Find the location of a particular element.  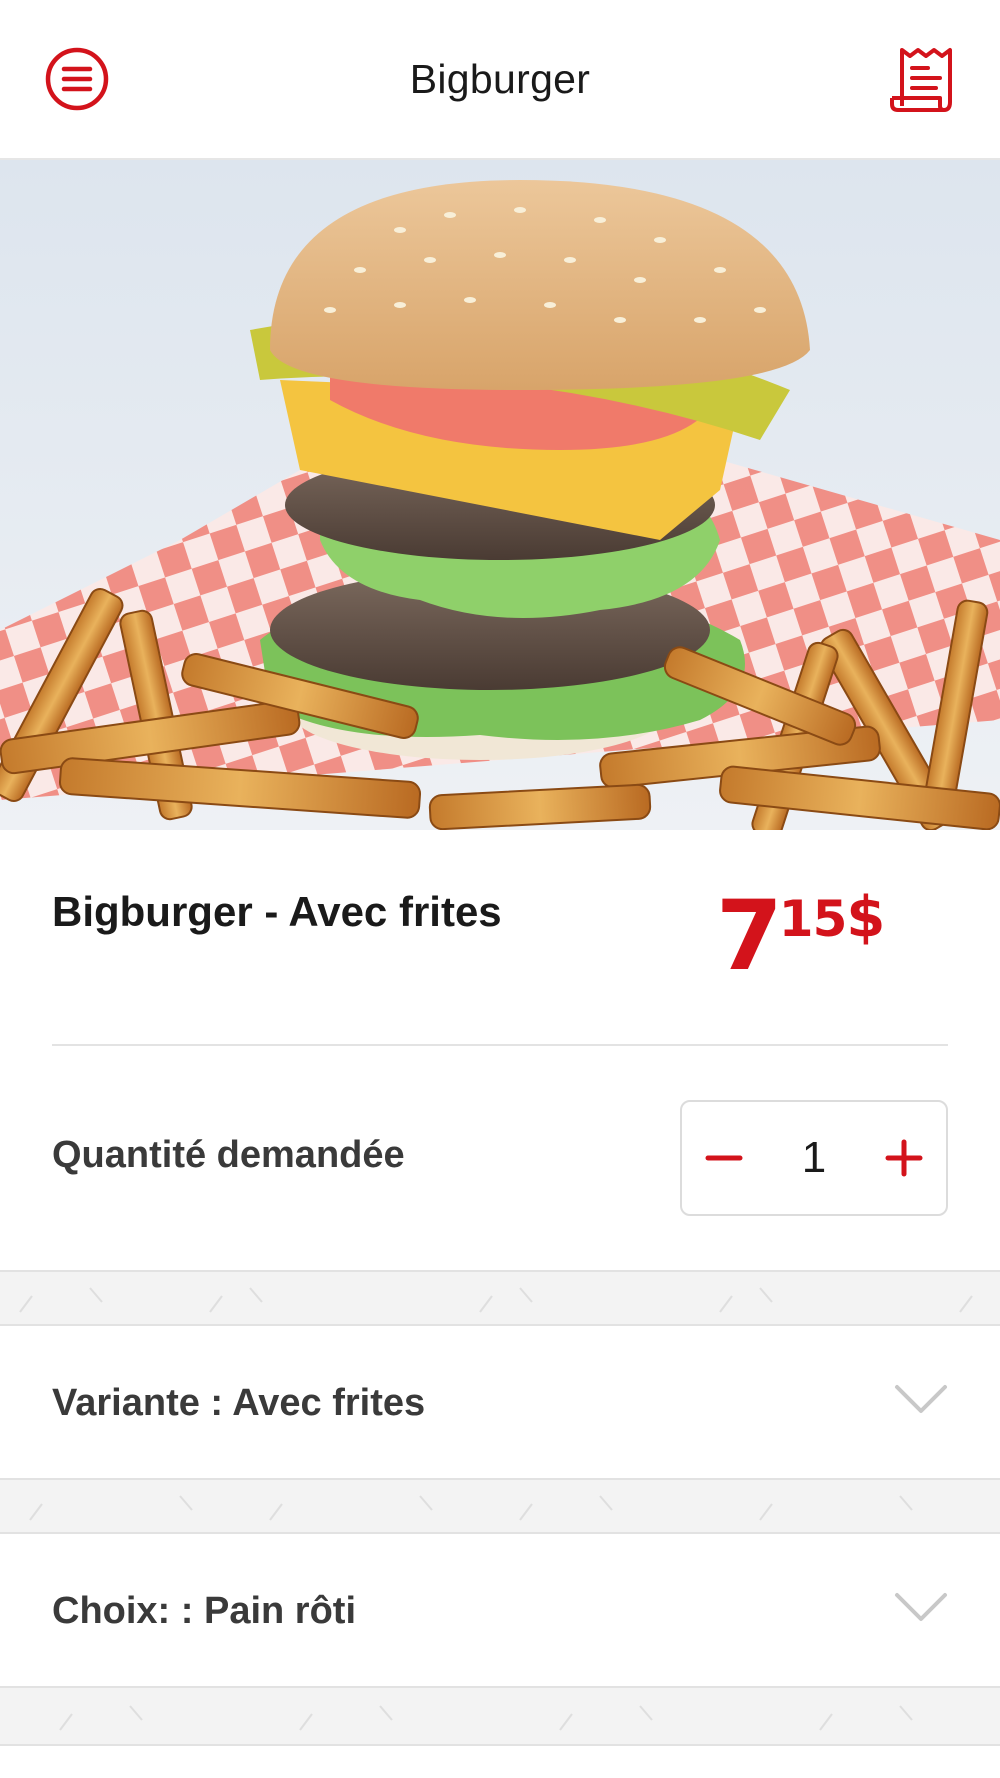

price-main: 7 is located at coordinates (749, 936).